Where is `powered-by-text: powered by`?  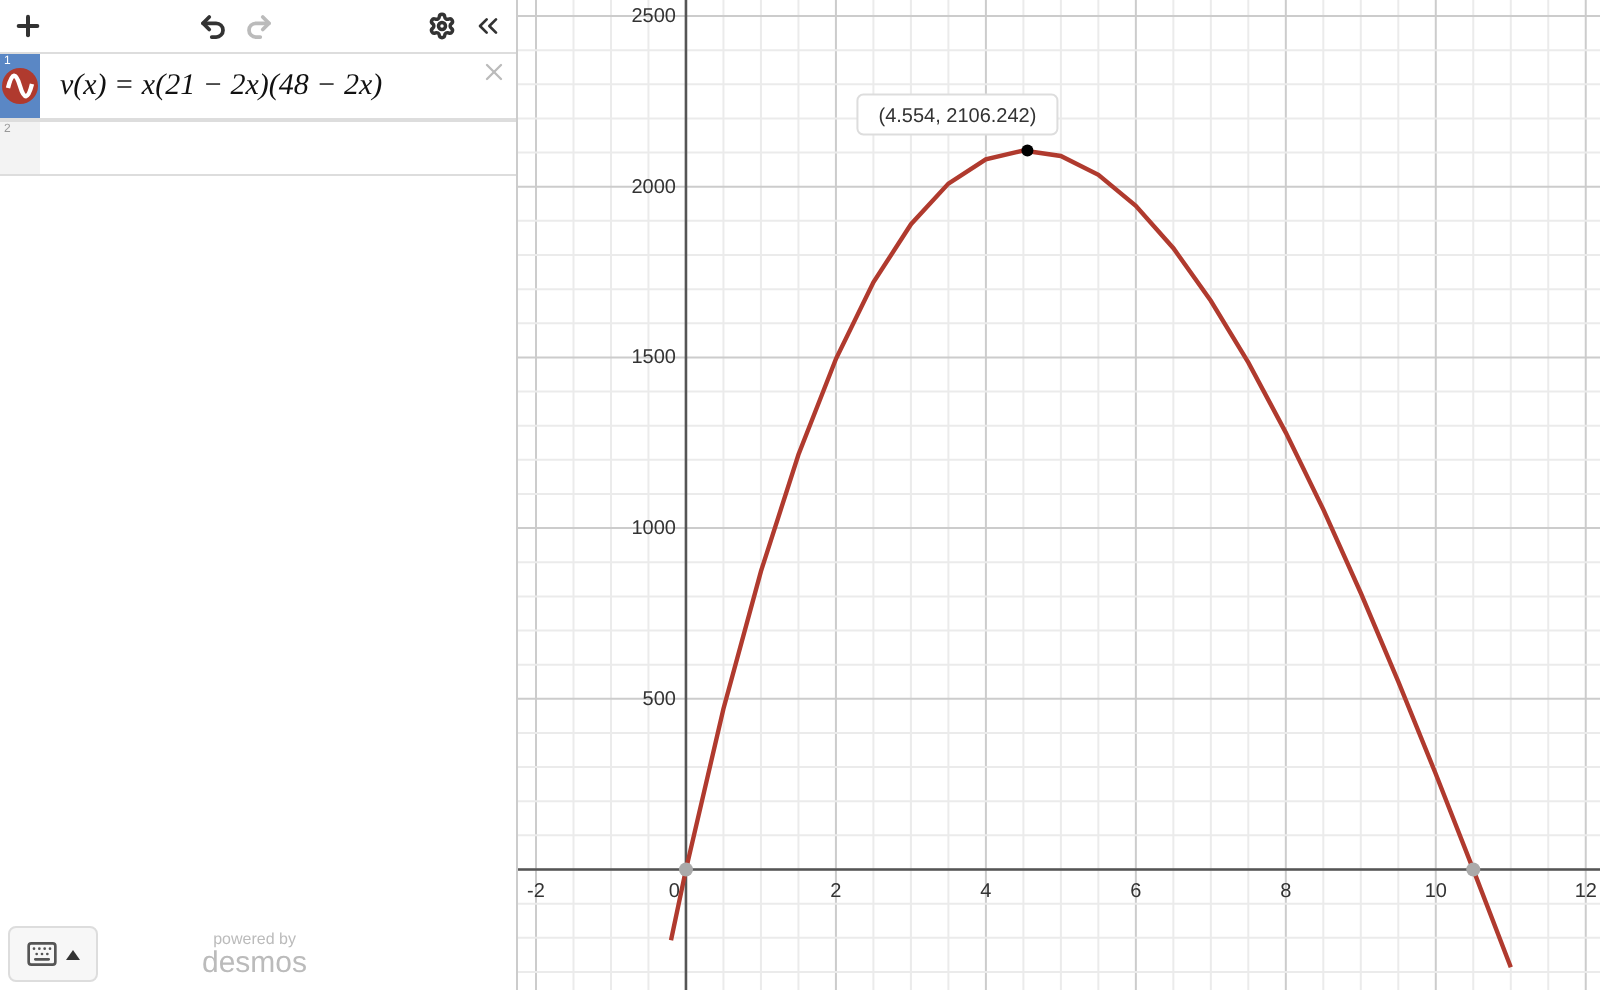
powered-by-text: powered by is located at coordinates (254, 939).